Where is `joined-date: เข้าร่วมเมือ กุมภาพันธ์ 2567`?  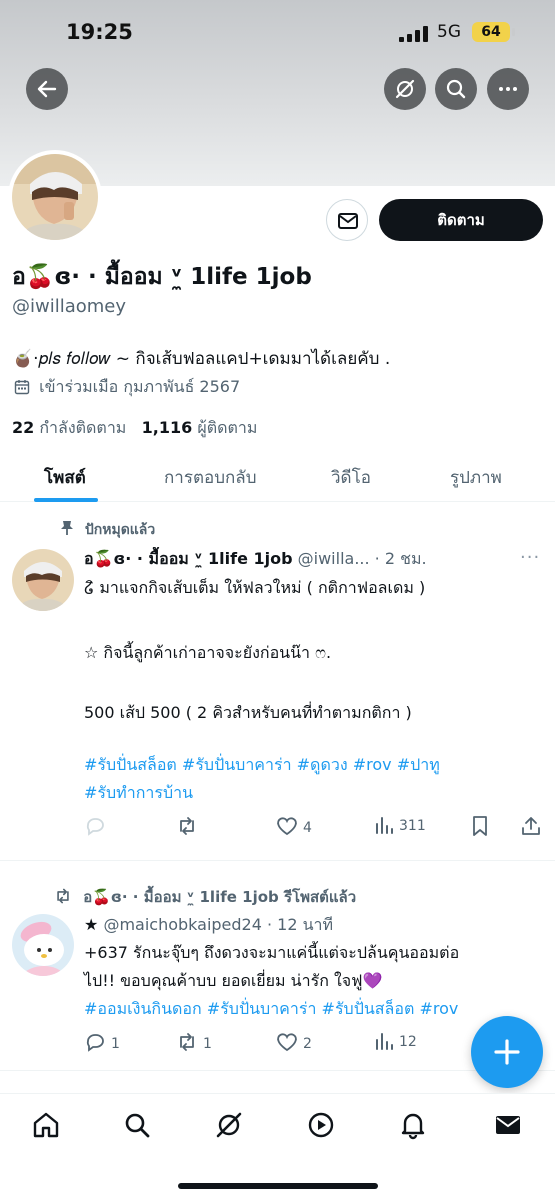
joined-date: เข้าร่วมเมือ กุมภาพันธ์ 2567 is located at coordinates (127, 387).